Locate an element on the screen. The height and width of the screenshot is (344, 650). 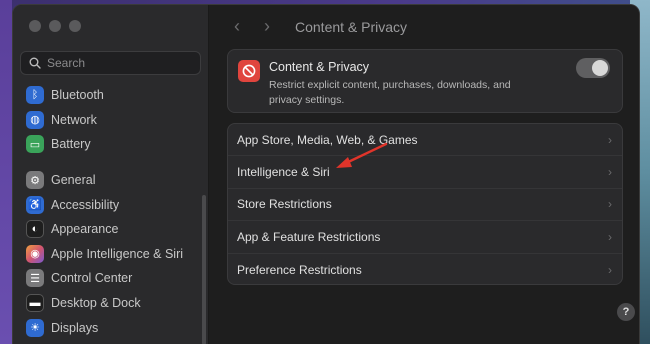
row-app-store-media-web-games: App Store, Media, Web, & Games › is located at coordinates (425, 140).